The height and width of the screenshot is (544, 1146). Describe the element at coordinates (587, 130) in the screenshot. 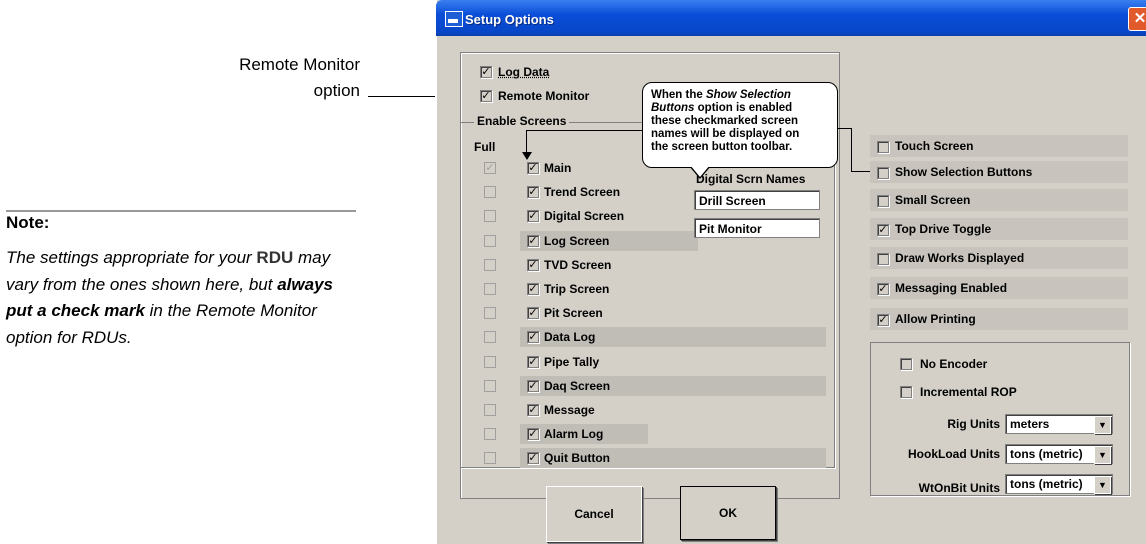

I see `tooltip-leader-horizontal` at that location.